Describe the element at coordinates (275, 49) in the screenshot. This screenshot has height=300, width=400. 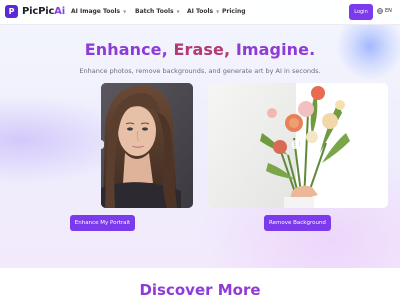
I see `headline-word-imagine: Imagine.` at that location.